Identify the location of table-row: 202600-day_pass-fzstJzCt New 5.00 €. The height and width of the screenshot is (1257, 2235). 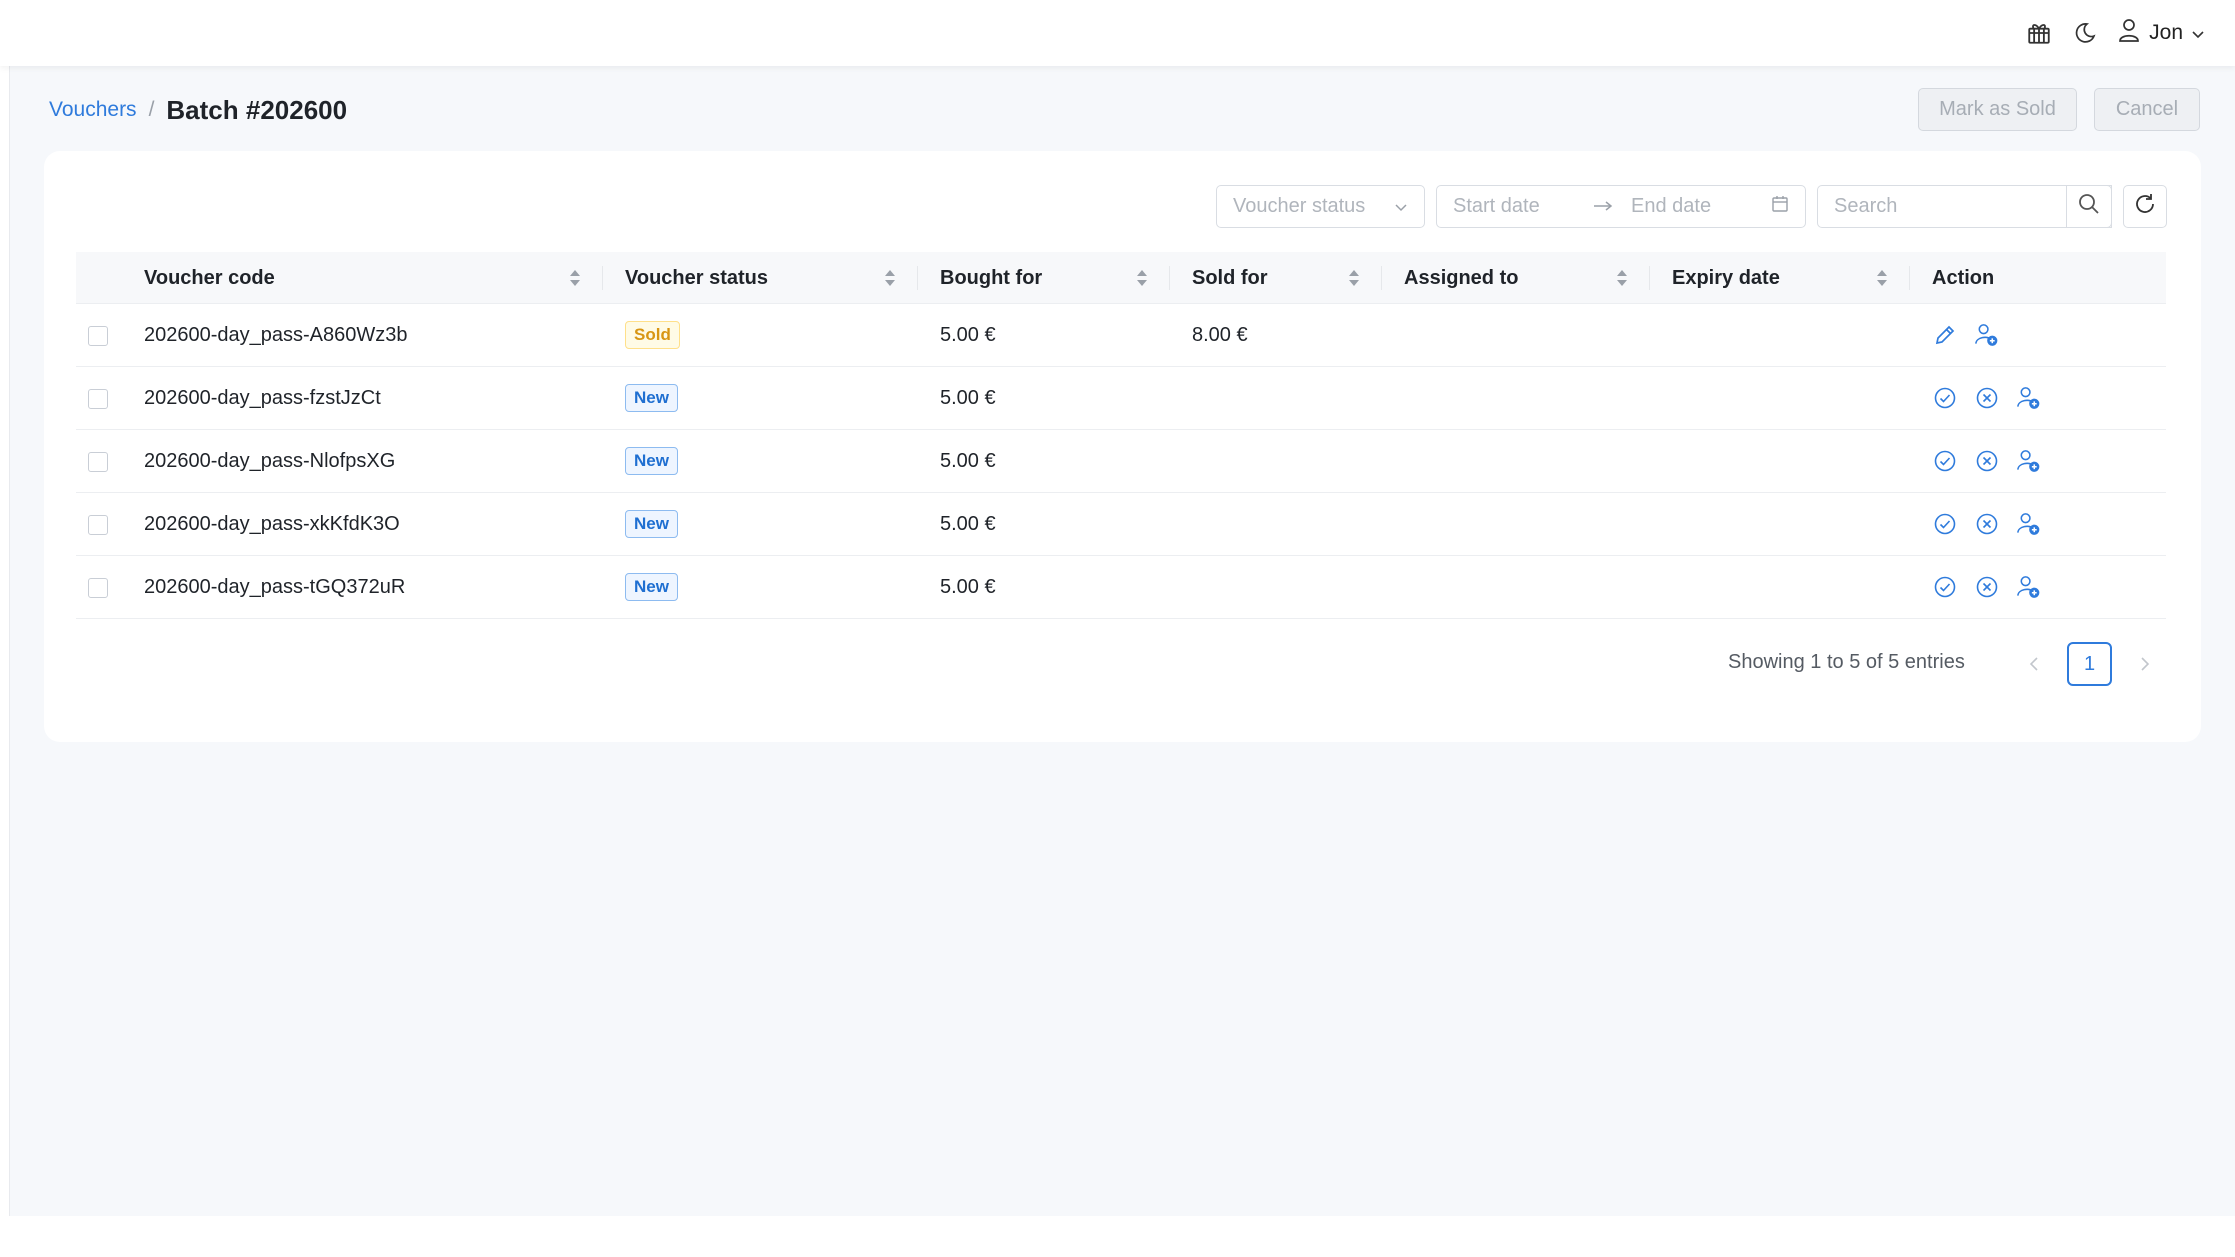
(1121, 398).